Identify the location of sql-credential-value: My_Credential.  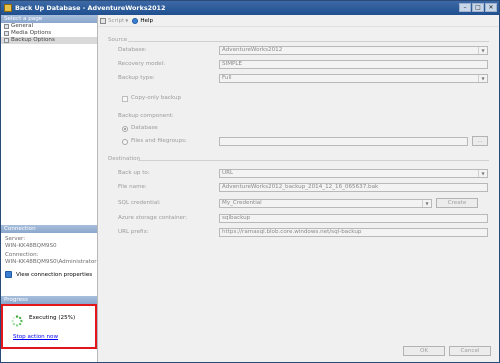
(242, 203).